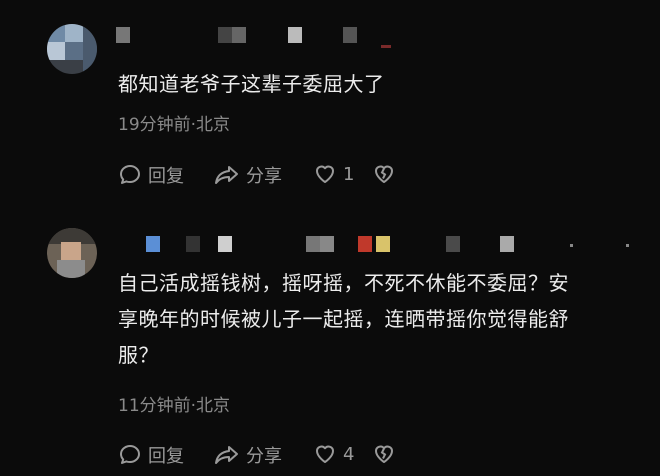 This screenshot has height=476, width=660. I want to click on comment-meta: 11分钟前·北京, so click(174, 406).